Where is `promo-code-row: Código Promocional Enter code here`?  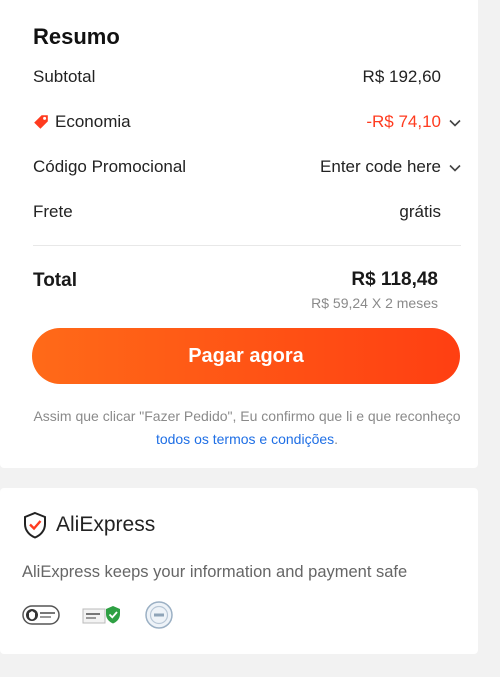
promo-code-row: Código Promocional Enter code here is located at coordinates (248, 169).